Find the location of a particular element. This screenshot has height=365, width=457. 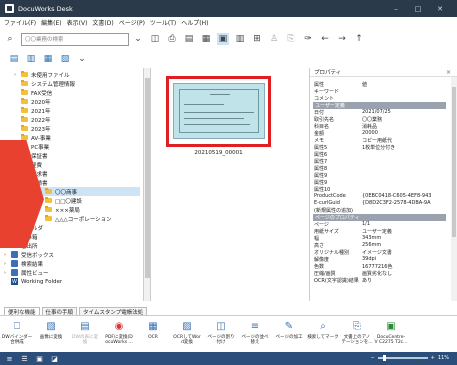

tool-button: ⎕ DWバインダー 合併成 is located at coordinates (17, 334).